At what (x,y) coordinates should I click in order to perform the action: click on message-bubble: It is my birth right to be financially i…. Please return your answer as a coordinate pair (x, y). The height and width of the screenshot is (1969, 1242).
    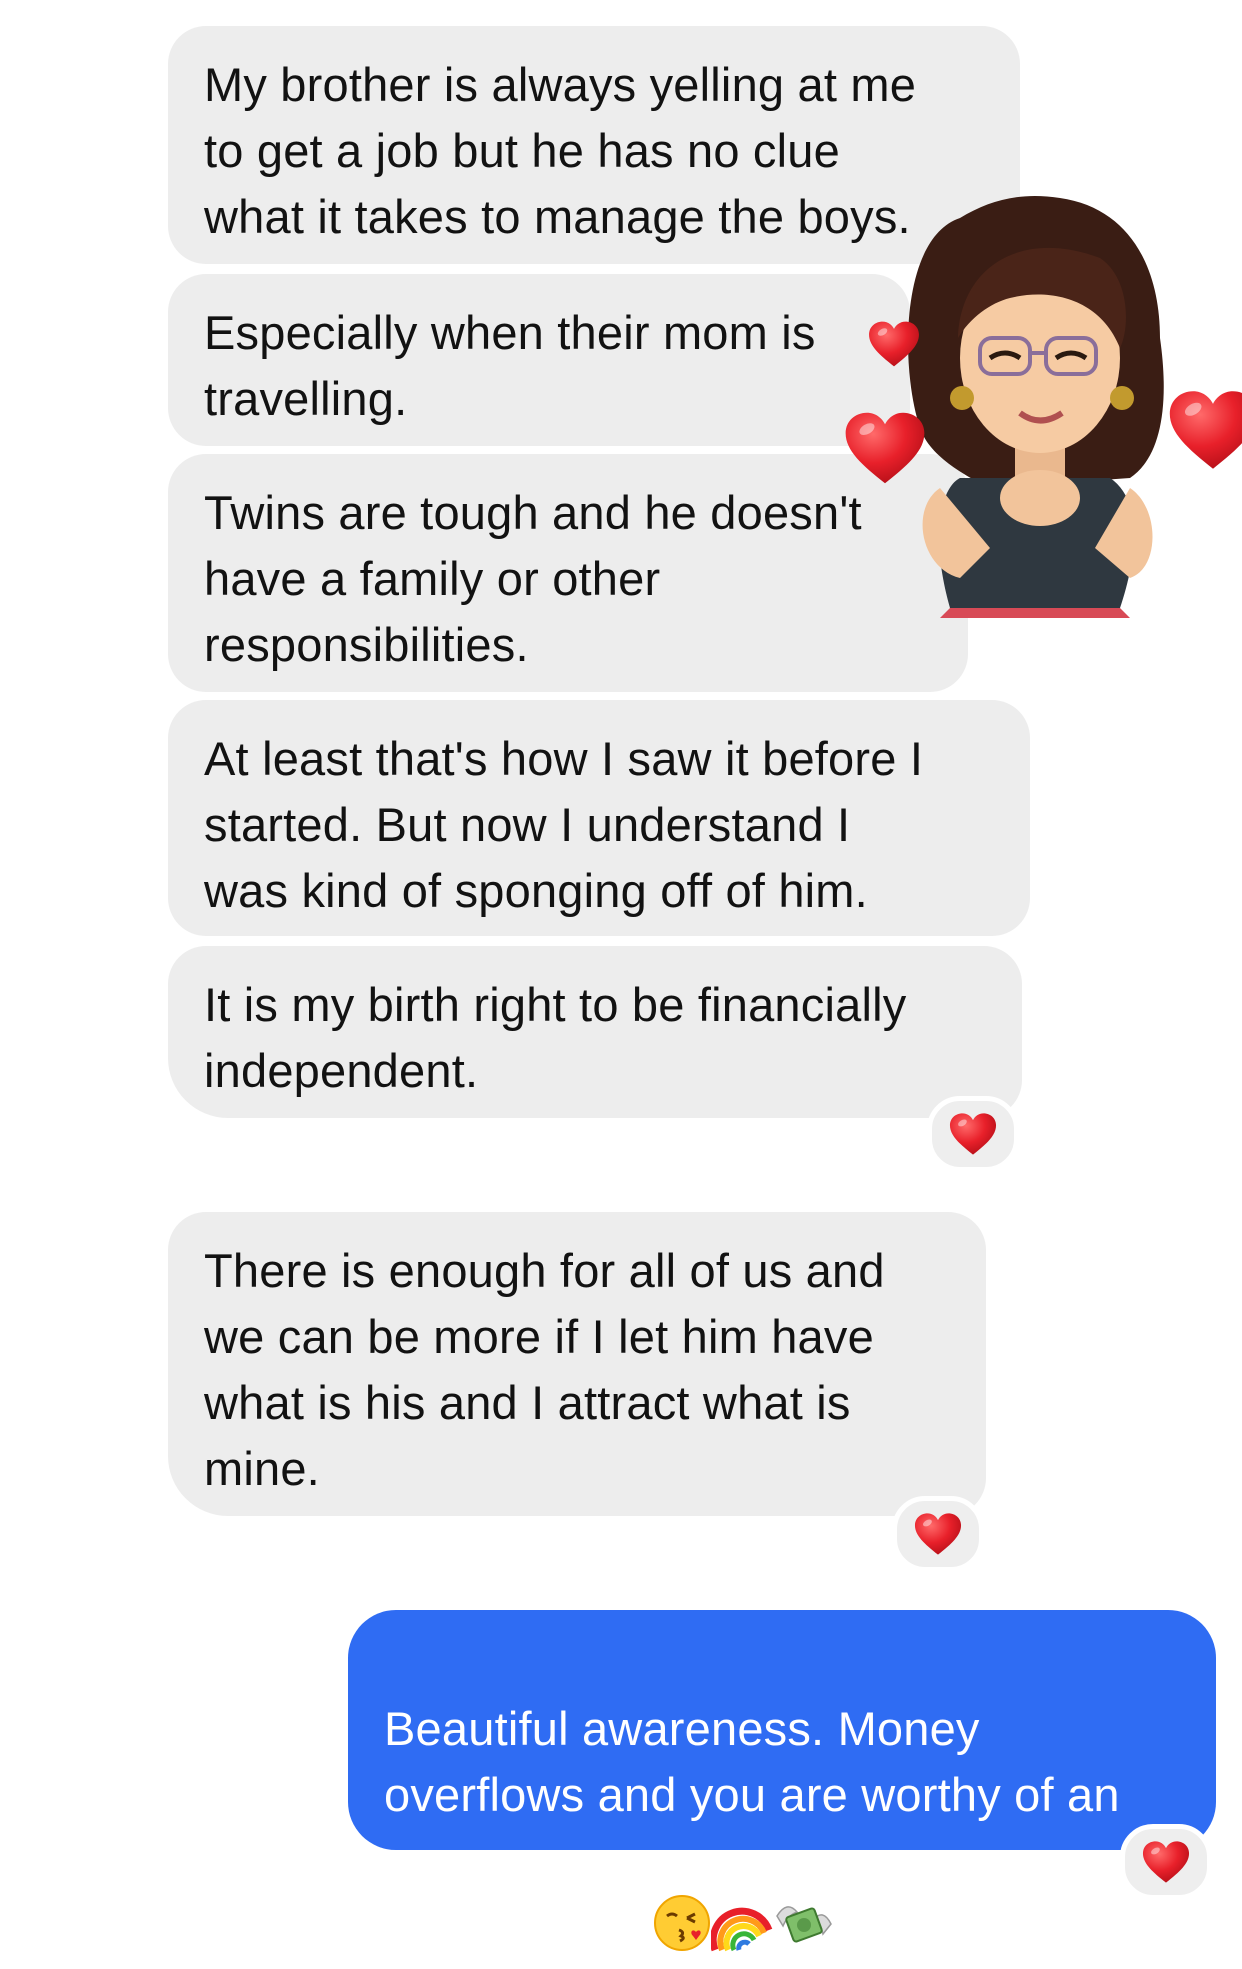
    Looking at the image, I should click on (595, 1032).